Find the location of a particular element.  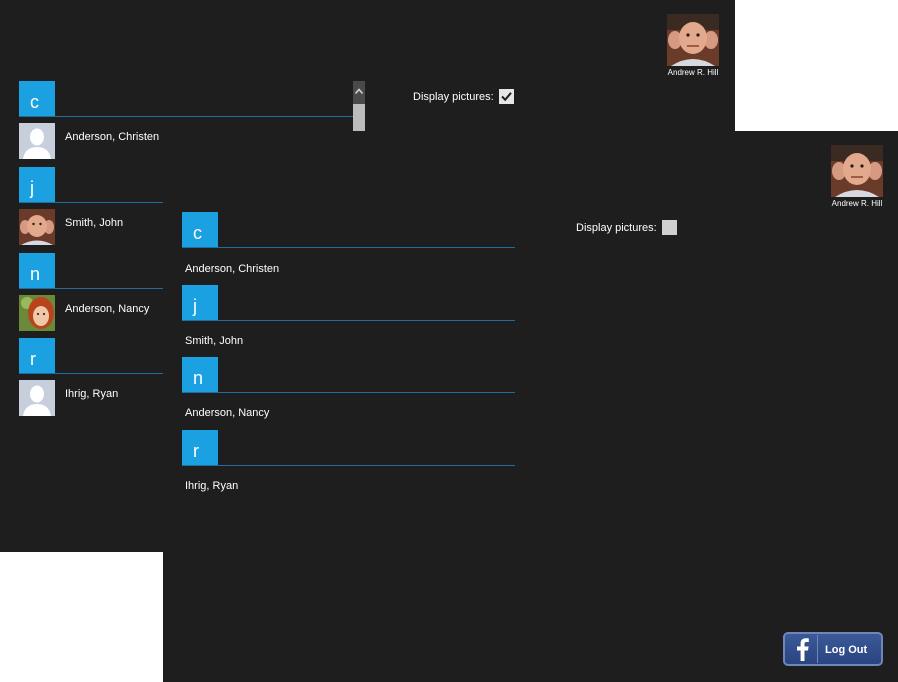

chevron-up-icon is located at coordinates (359, 91).